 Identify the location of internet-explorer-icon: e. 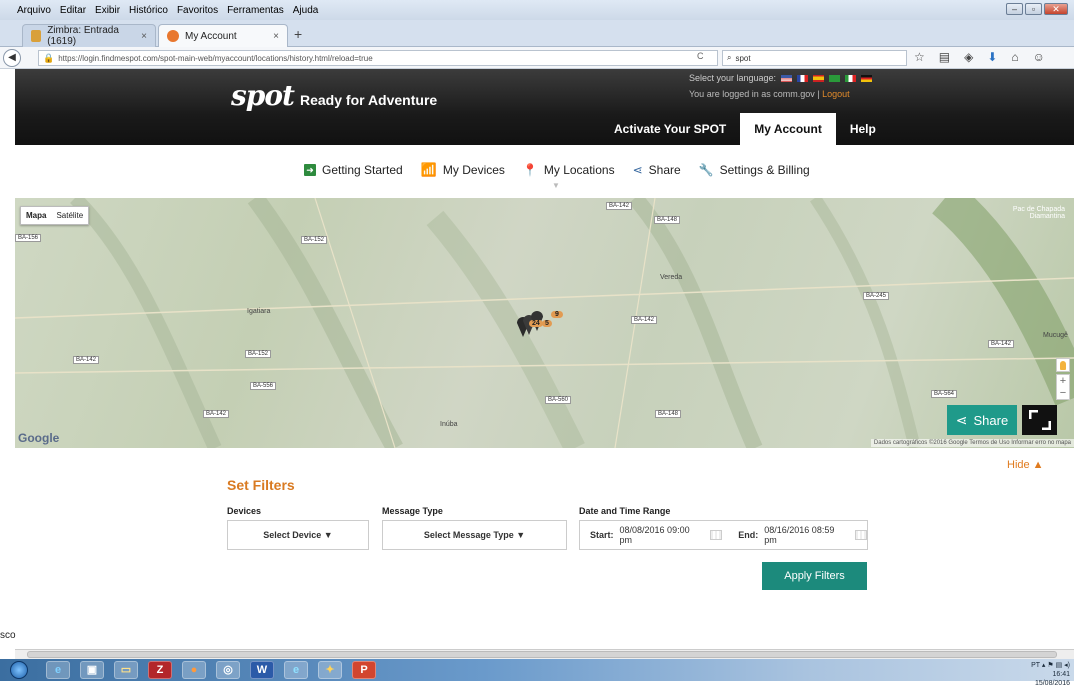
(58, 670).